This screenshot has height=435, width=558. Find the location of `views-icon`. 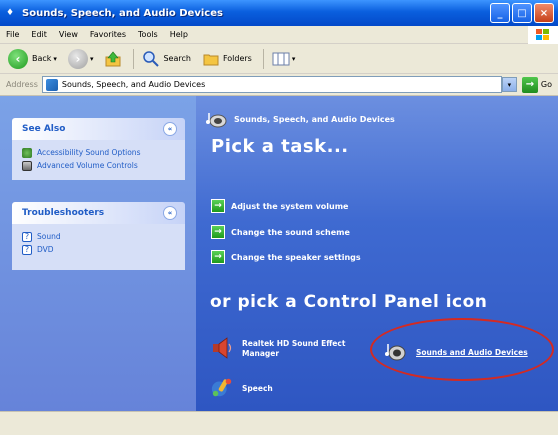

views-icon is located at coordinates (281, 58).